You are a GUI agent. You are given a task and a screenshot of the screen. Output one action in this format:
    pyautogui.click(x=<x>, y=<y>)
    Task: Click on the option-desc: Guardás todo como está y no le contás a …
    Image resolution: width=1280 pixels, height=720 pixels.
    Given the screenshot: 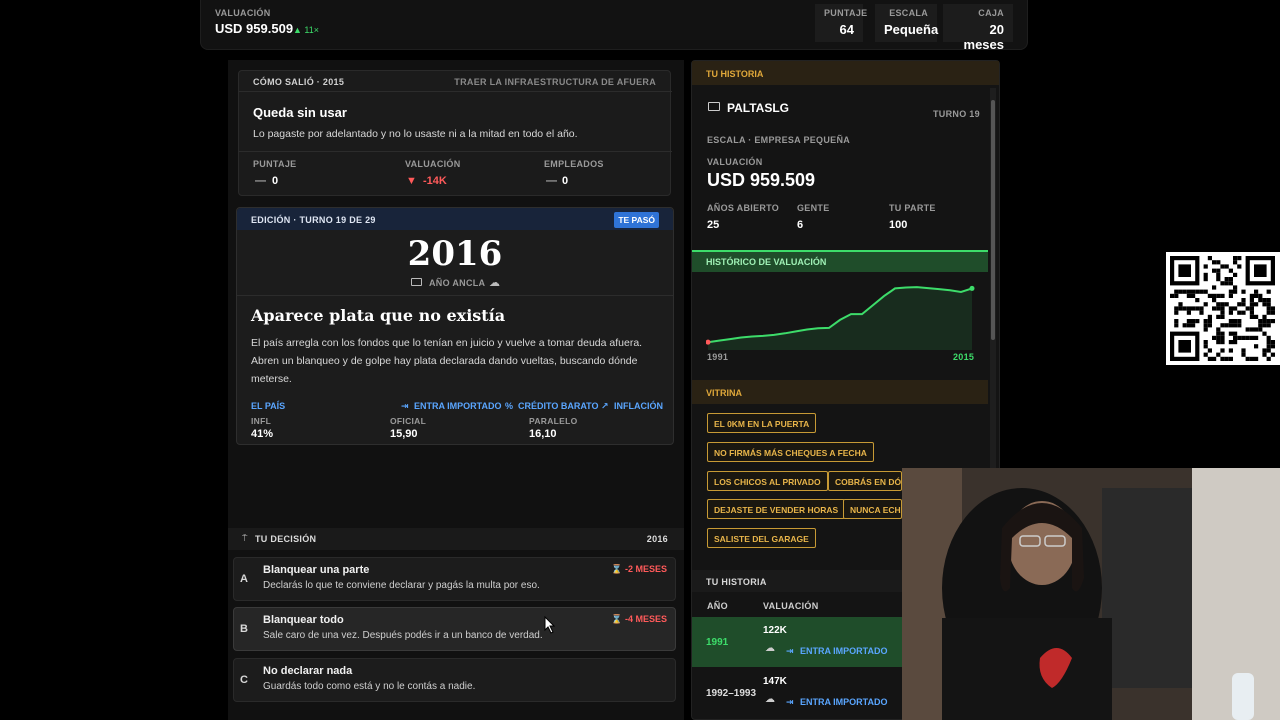 What is the action you would take?
    pyautogui.click(x=369, y=686)
    